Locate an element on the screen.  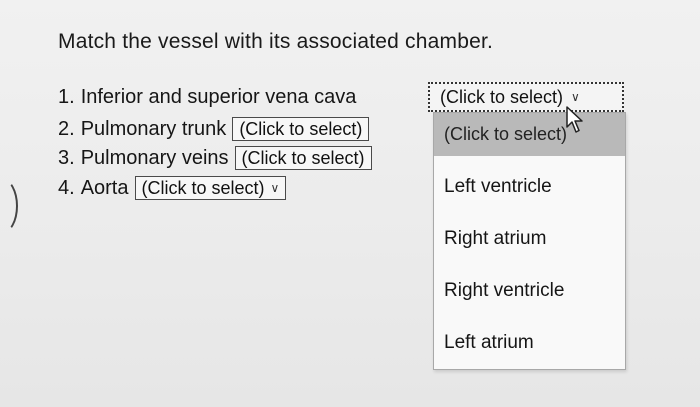
match-row-1: 1. Inferior and superior vena cava is located at coordinates (210, 97).